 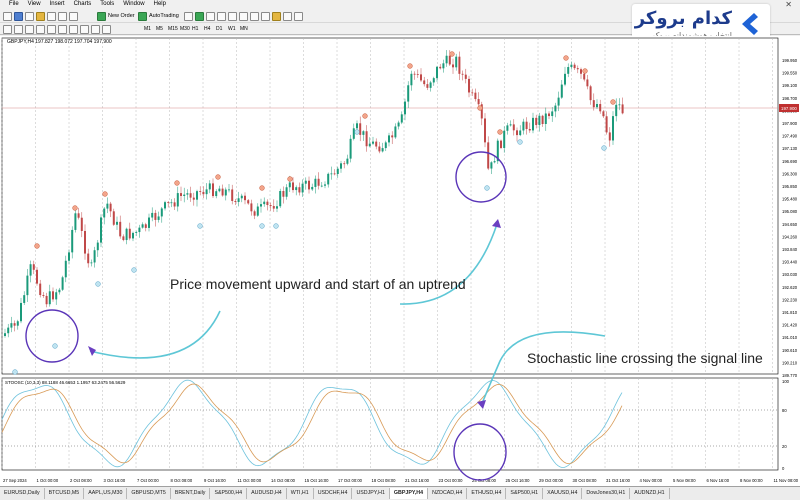 What do you see at coordinates (14, 4) in the screenshot?
I see `menu-item-file: File` at bounding box center [14, 4].